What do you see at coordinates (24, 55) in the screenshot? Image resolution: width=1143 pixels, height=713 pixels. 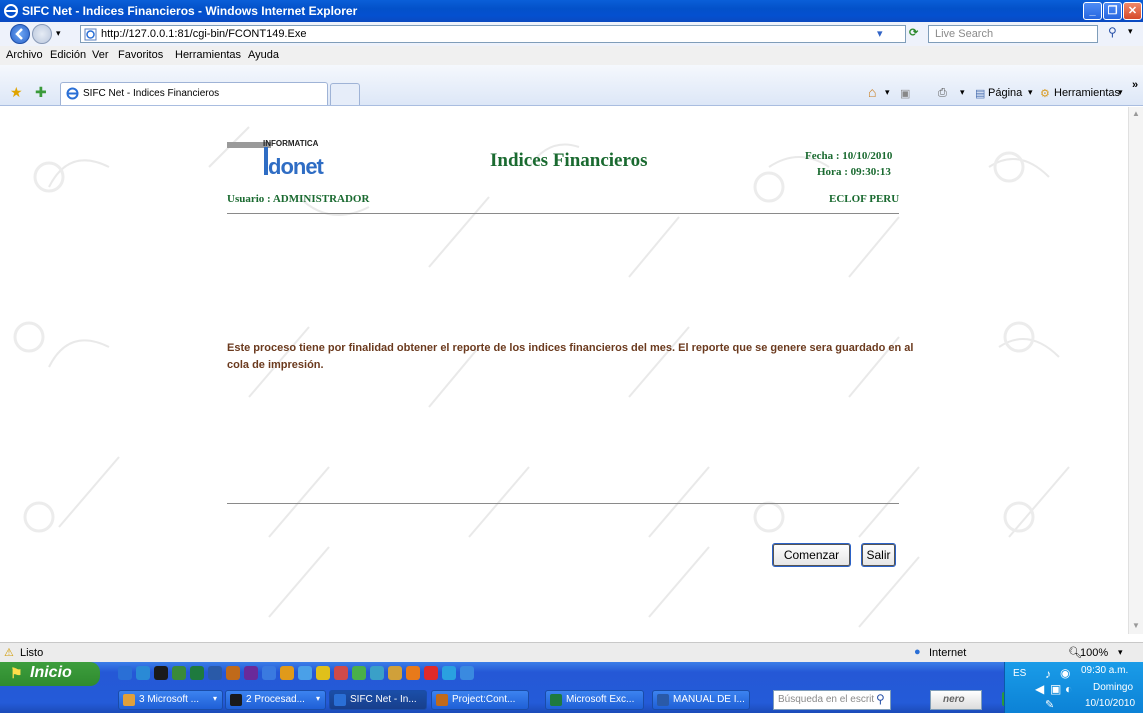 I see `menu-archivo: Archivo` at bounding box center [24, 55].